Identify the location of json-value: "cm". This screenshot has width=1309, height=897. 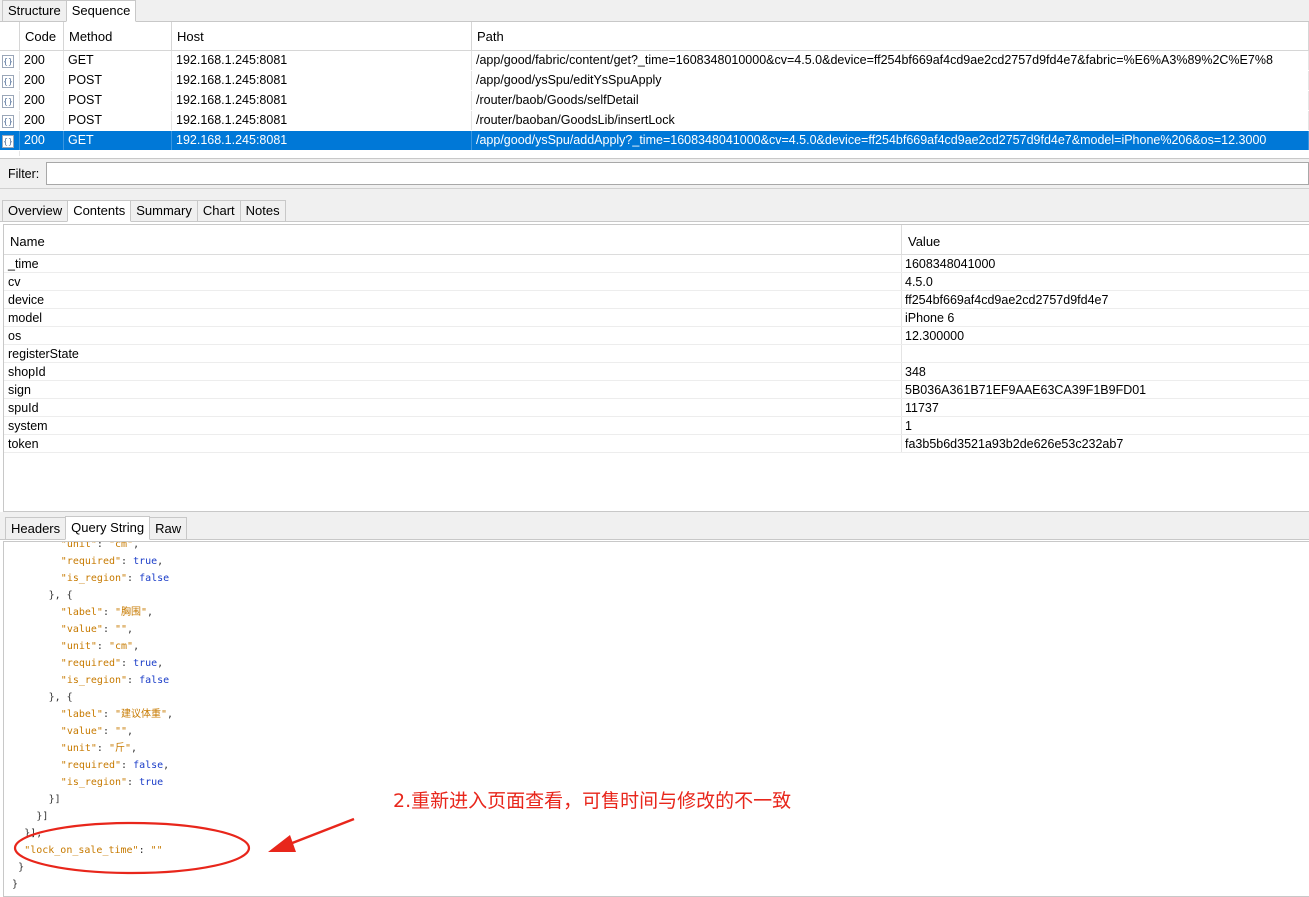
(121, 545).